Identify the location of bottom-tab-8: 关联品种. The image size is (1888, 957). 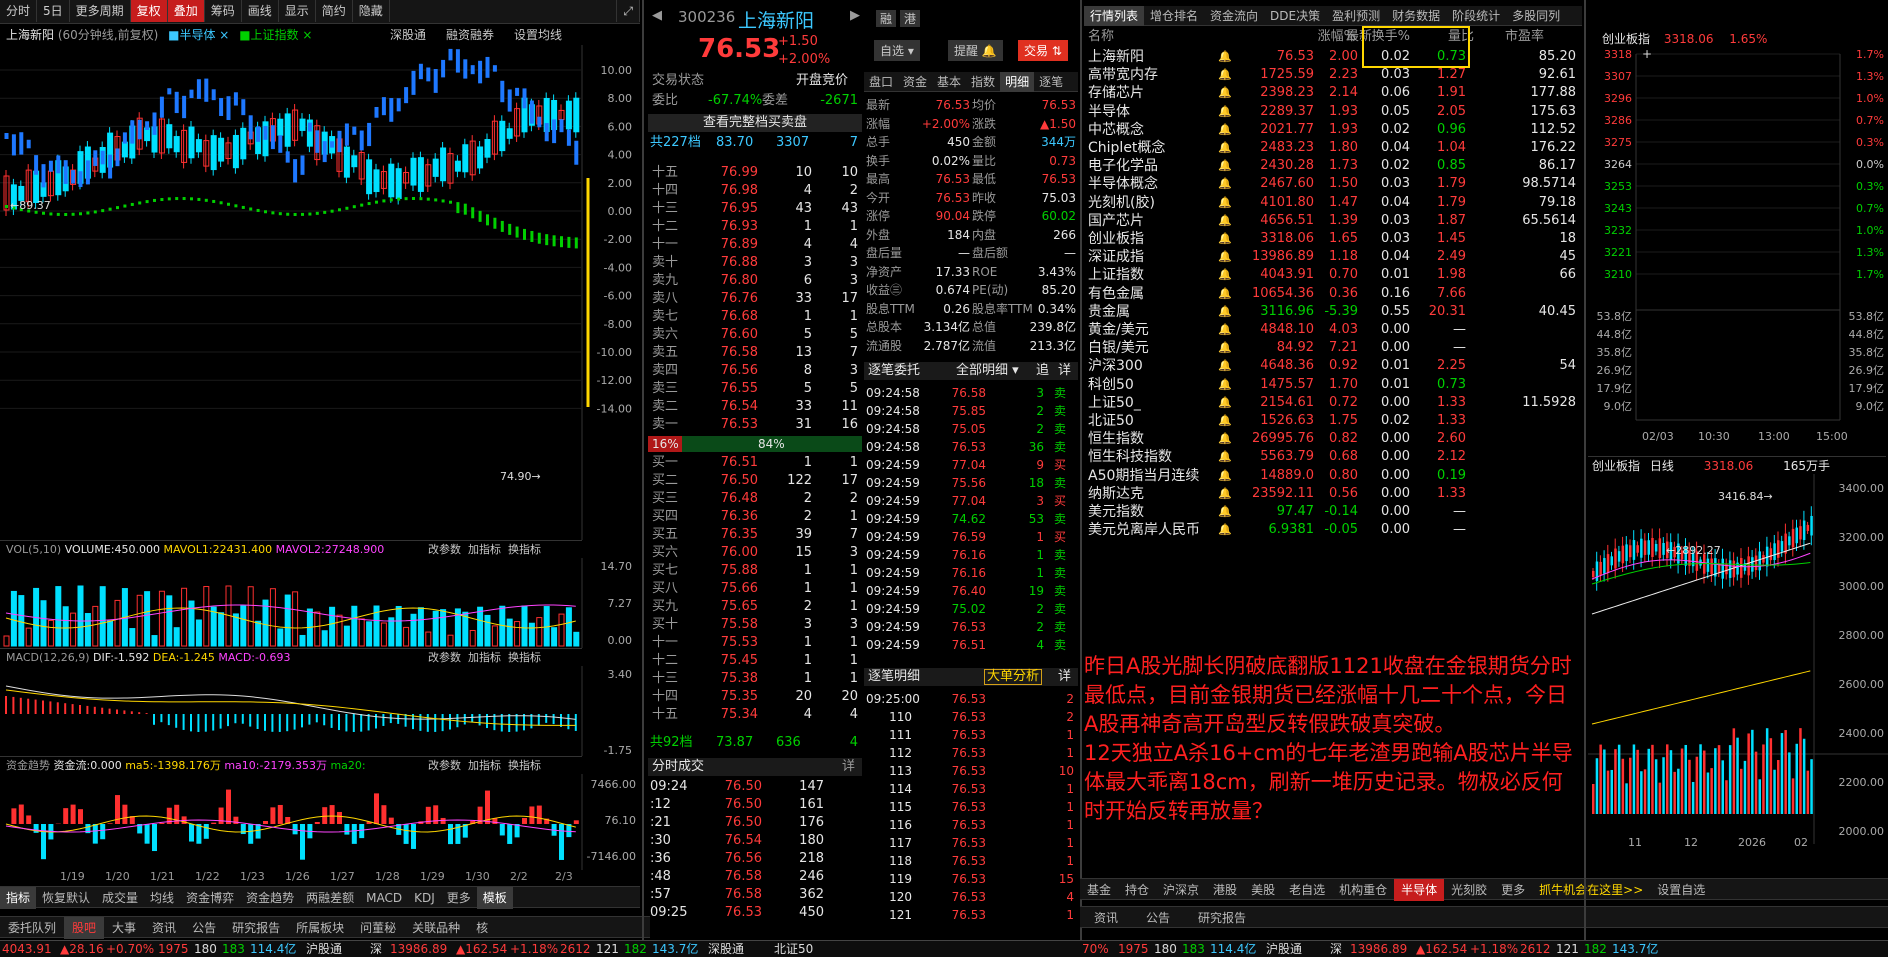
(436, 928).